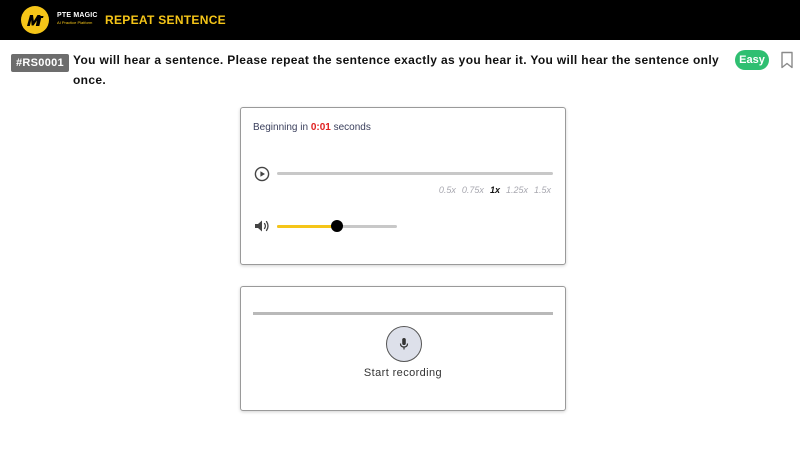 Image resolution: width=800 pixels, height=450 pixels. What do you see at coordinates (75, 22) in the screenshot?
I see `brand-tagline: AI Practice Platform` at bounding box center [75, 22].